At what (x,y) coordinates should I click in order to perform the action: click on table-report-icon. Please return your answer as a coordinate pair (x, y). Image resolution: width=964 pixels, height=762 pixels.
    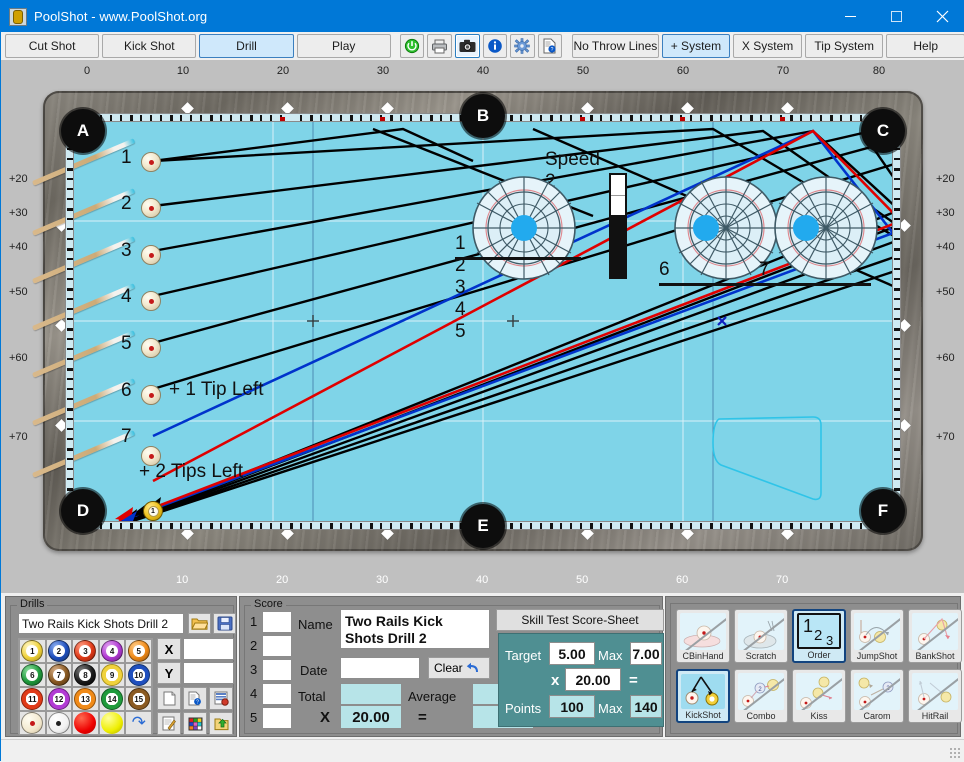
    Looking at the image, I should click on (221, 698).